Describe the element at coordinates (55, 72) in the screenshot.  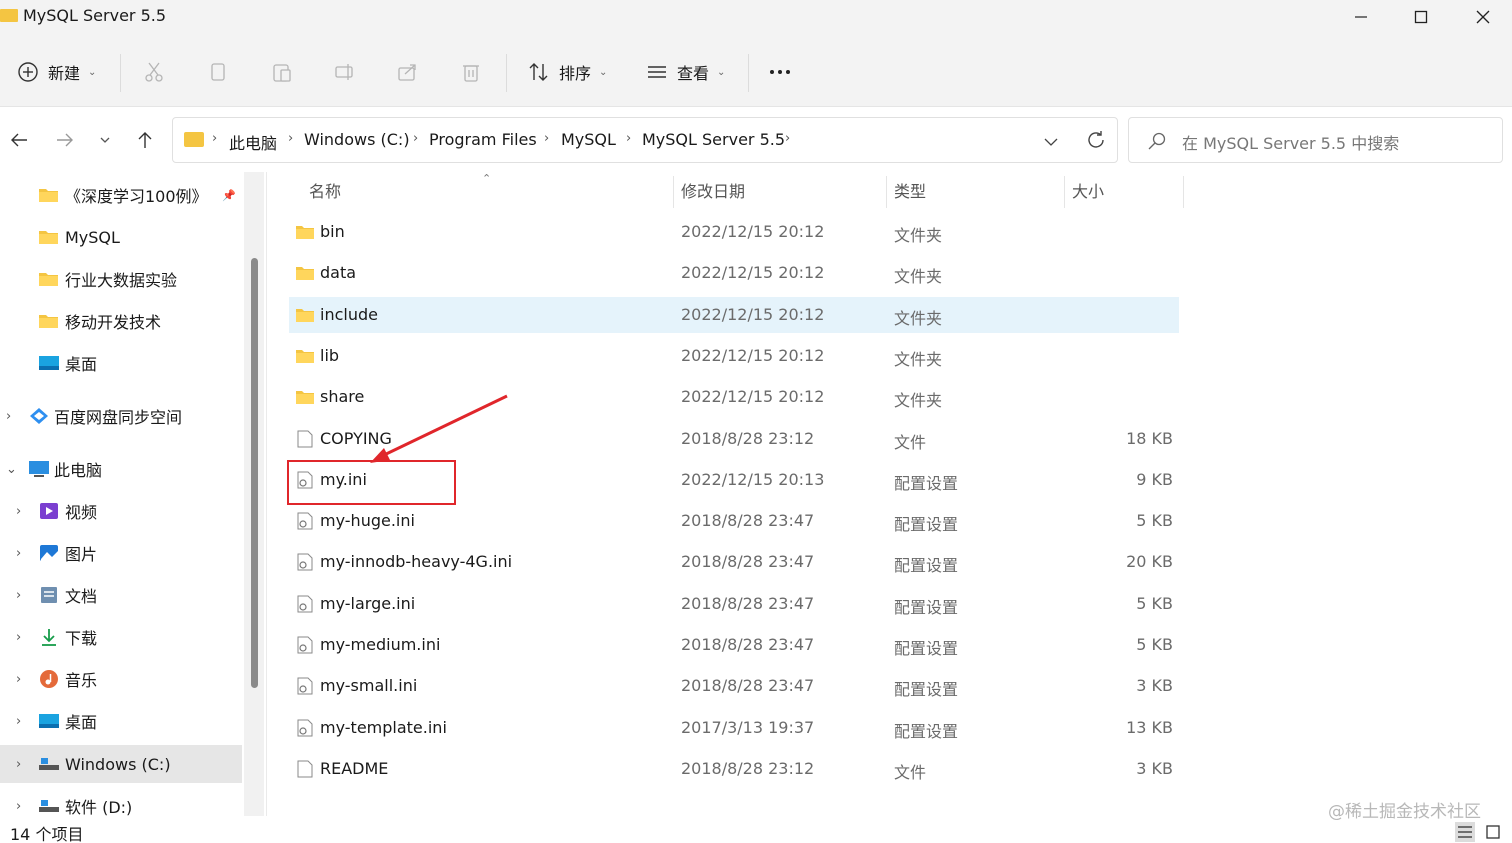
I see `new-button: 新建 ⌄` at that location.